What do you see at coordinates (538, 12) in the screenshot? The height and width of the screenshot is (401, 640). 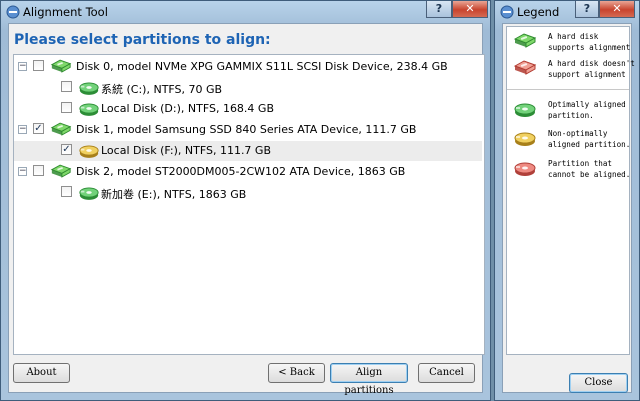 I see `legend-title: Legend` at bounding box center [538, 12].